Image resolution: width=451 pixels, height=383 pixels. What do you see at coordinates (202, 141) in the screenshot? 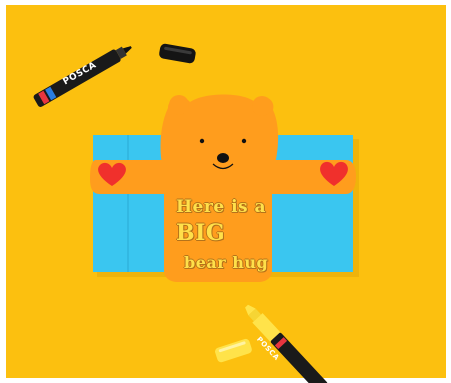
I see `bear-eye-left` at bounding box center [202, 141].